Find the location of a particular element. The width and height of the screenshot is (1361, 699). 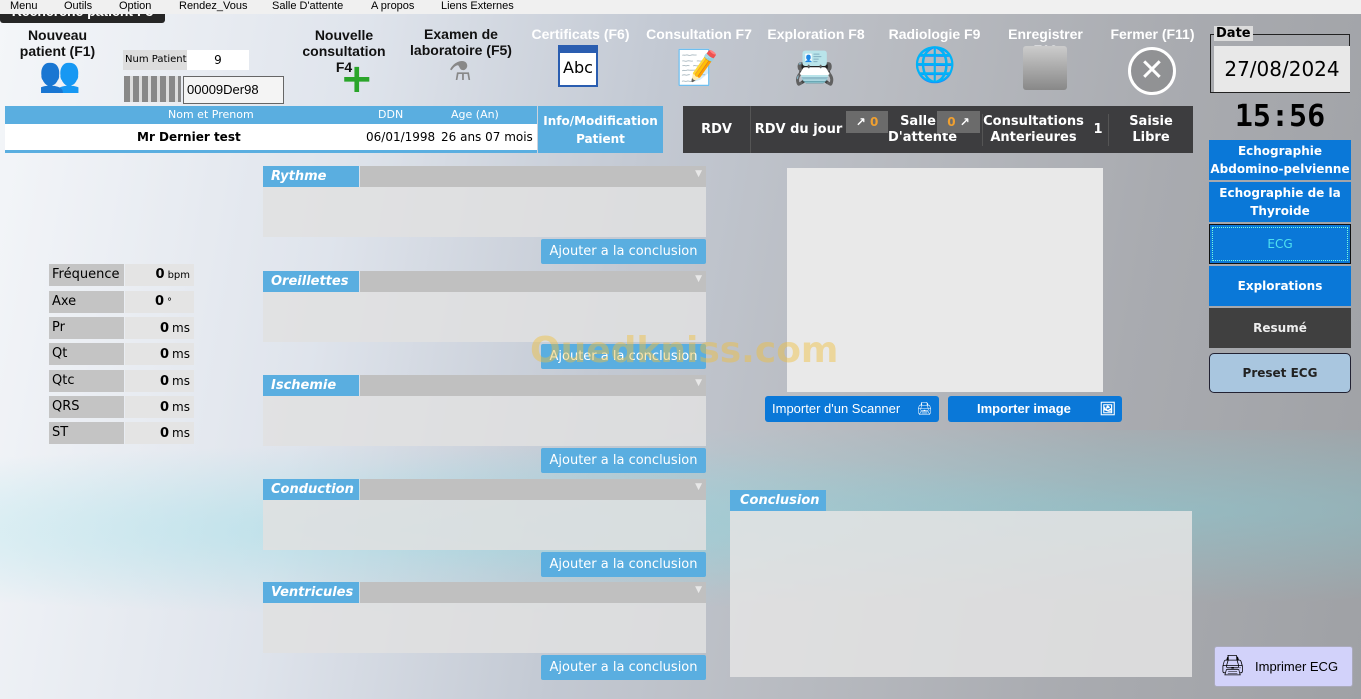

menu-liens-externes: Liens Externes is located at coordinates (477, 6).